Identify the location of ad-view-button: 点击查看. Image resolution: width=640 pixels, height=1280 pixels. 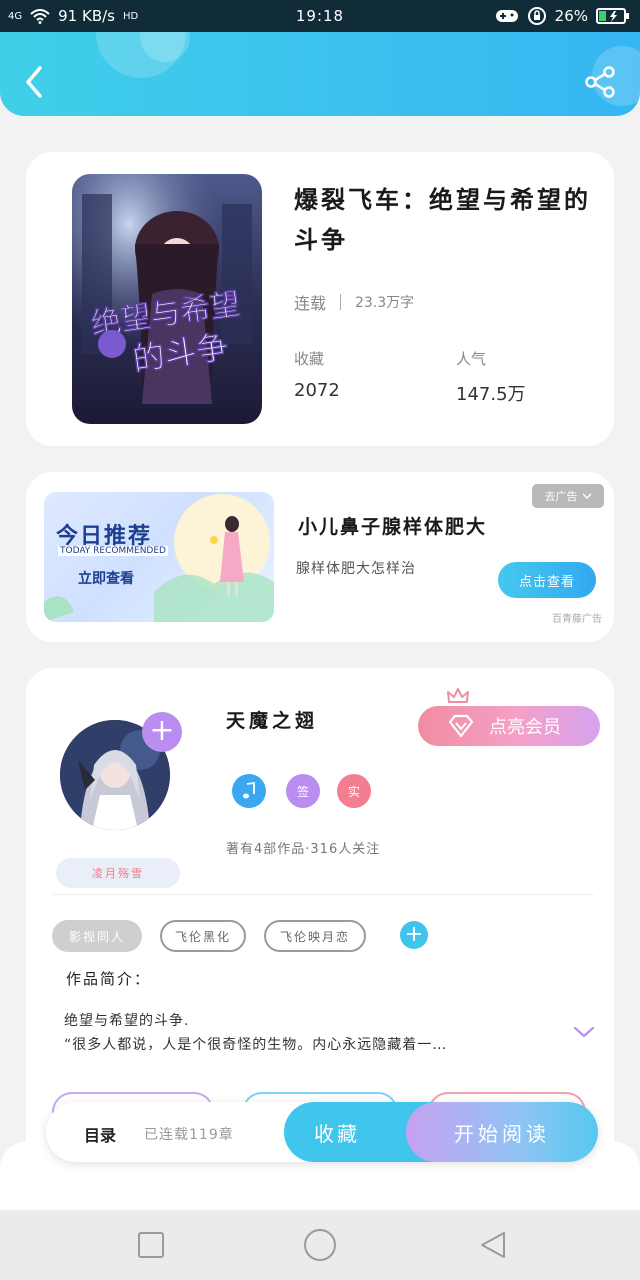
(547, 580).